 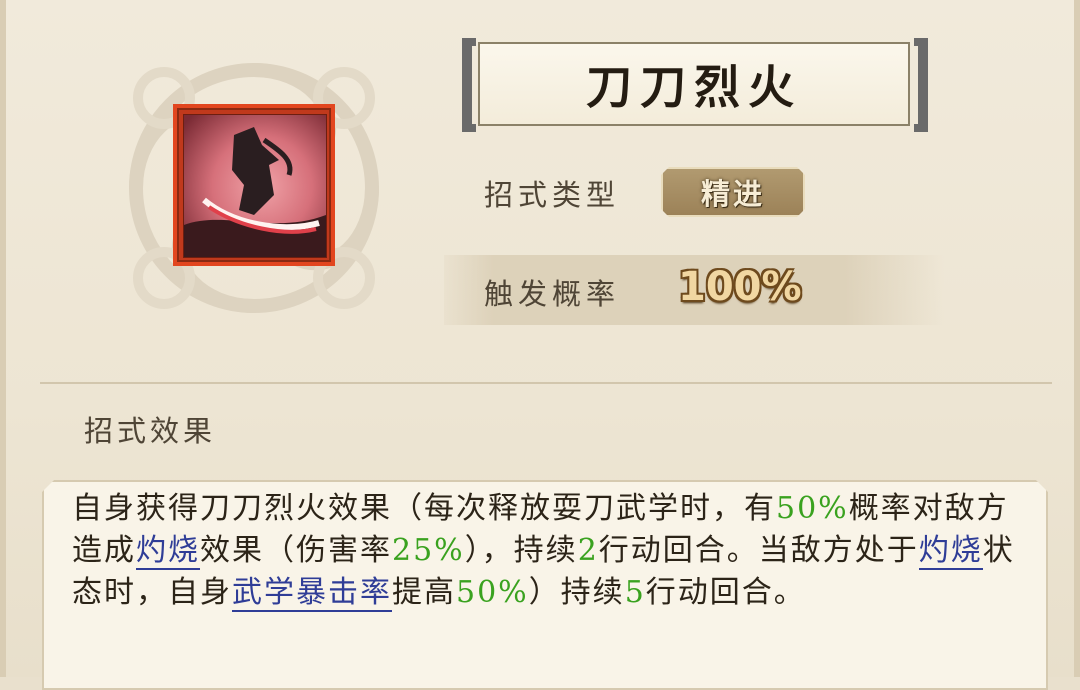 What do you see at coordinates (758, 550) in the screenshot?
I see `effect-text: 行动回合。当敌方处于` at bounding box center [758, 550].